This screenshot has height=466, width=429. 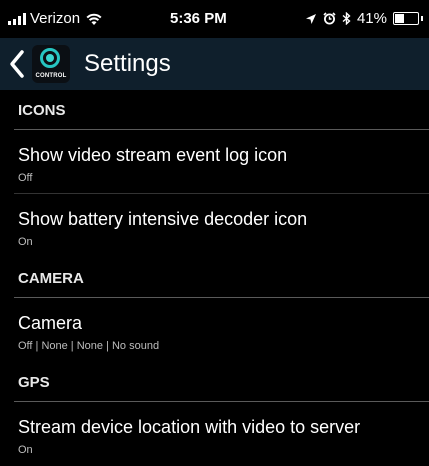 I want to click on list-item-camera: Camera Off | None | None | No sound, so click(x=221, y=330).